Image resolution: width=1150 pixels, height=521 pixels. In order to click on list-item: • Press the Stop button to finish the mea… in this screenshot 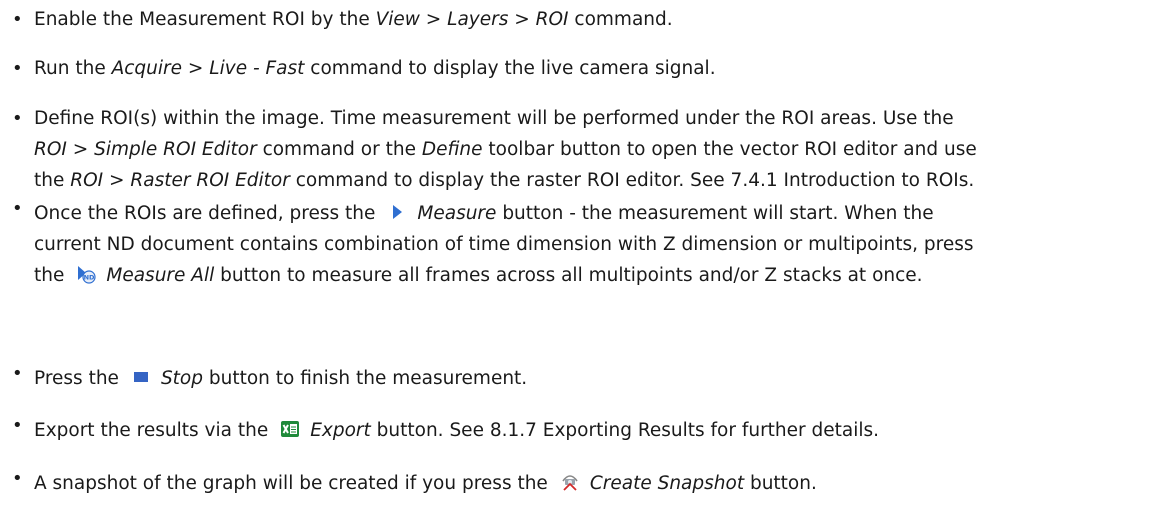, I will do `click(577, 378)`.